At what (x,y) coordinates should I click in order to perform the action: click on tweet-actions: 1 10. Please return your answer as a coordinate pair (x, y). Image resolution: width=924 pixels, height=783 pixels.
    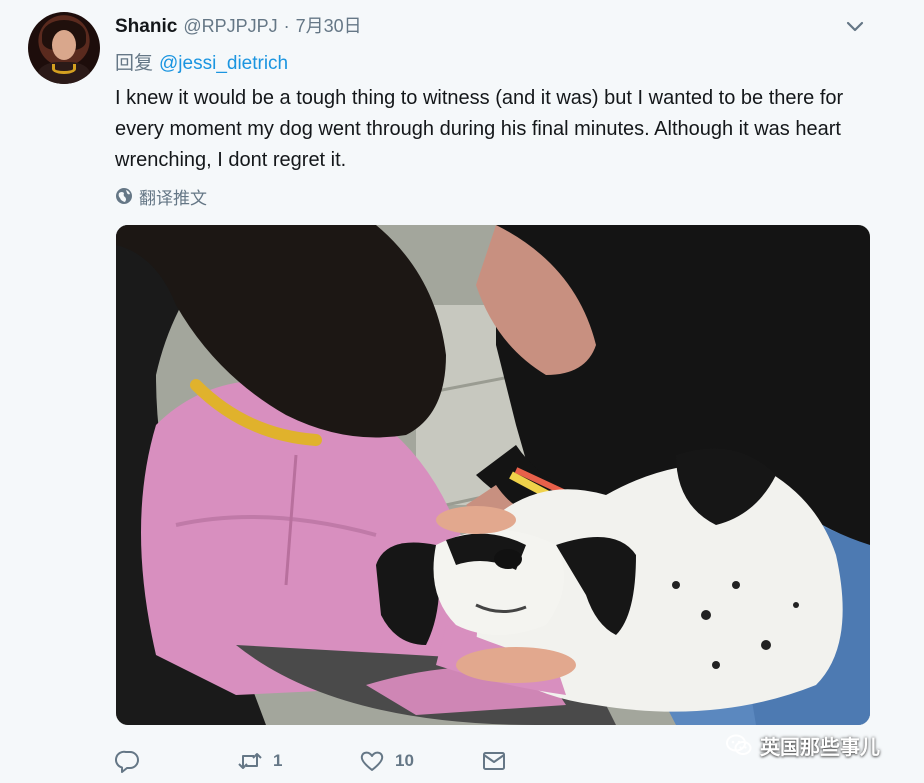
    Looking at the image, I should click on (328, 761).